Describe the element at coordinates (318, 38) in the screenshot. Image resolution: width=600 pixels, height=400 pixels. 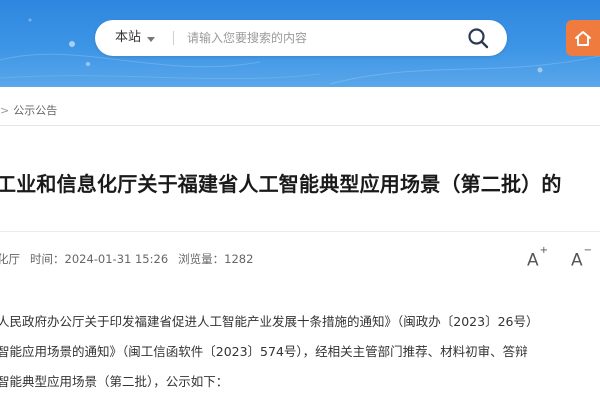
I see `search-input` at that location.